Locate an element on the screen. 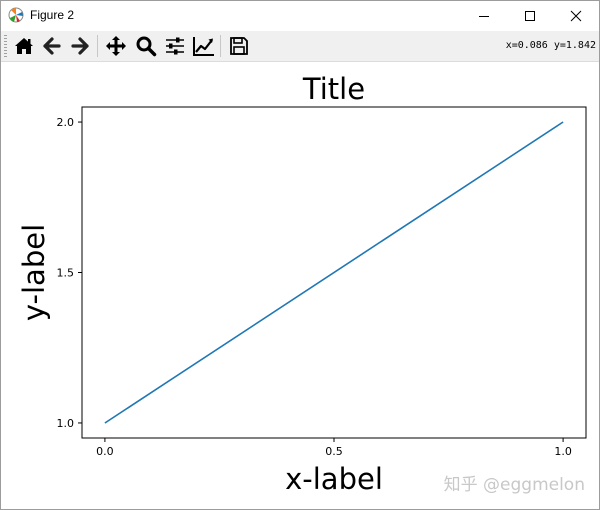 The width and height of the screenshot is (600, 510). save-button is located at coordinates (239, 46).